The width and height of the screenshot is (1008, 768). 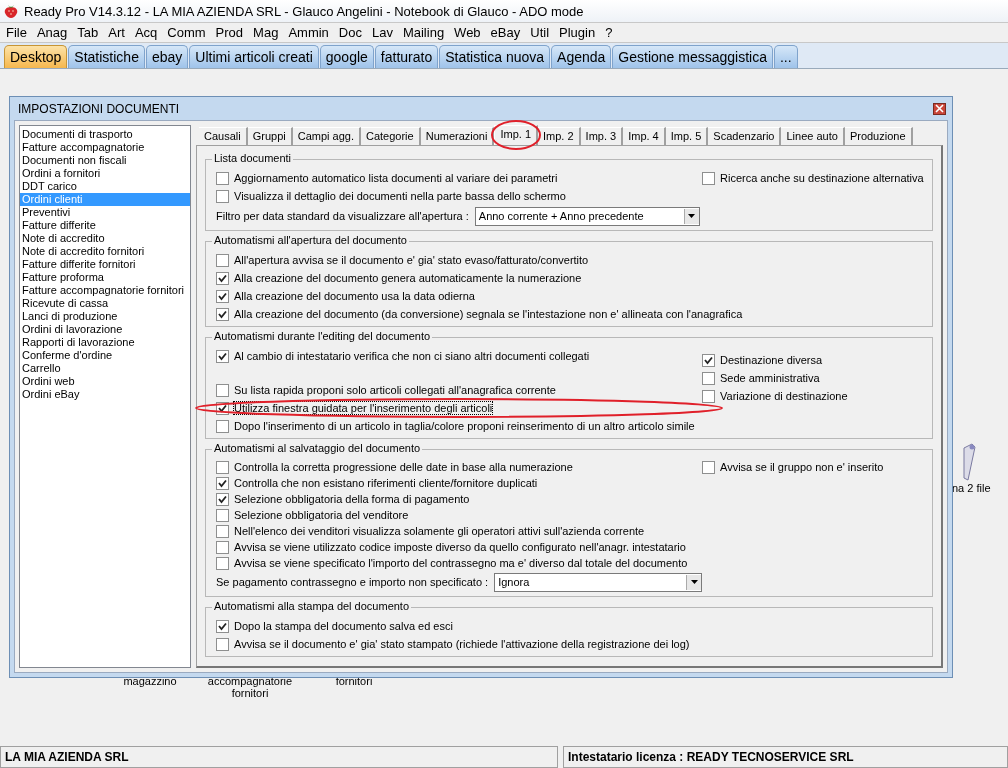 I want to click on menu-item: ?, so click(x=612, y=32).